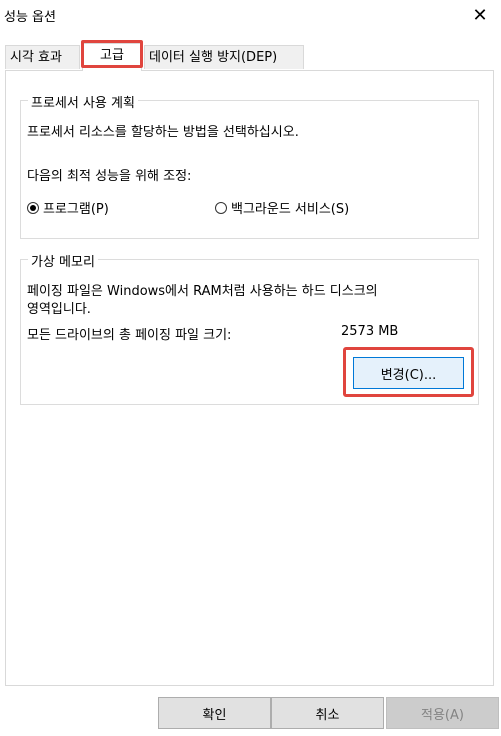 Image resolution: width=501 pixels, height=736 pixels. I want to click on close-icon: ✕, so click(480, 15).